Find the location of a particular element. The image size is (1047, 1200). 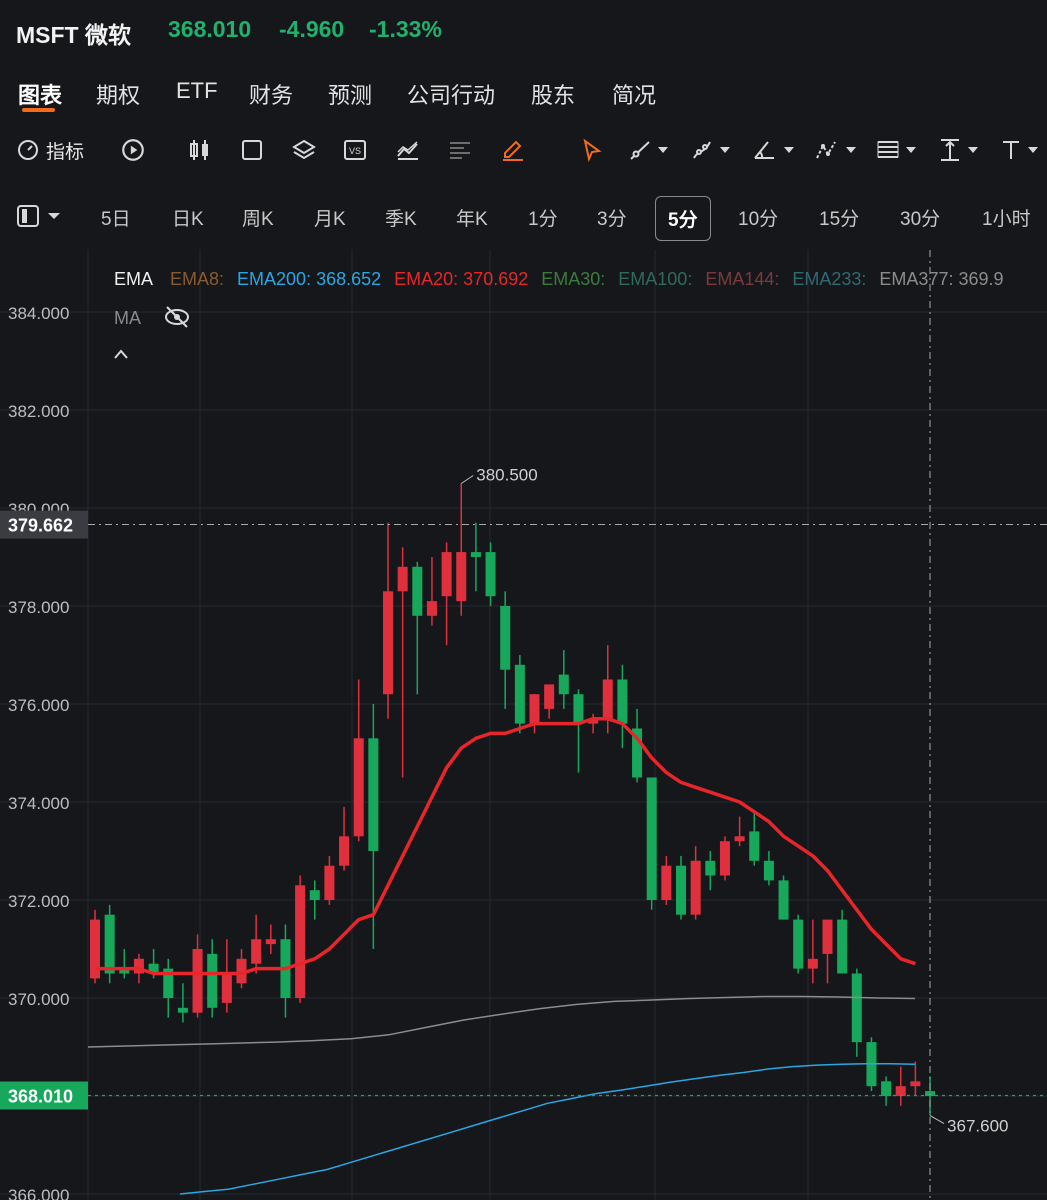

eye-slash-icon is located at coordinates (177, 317).